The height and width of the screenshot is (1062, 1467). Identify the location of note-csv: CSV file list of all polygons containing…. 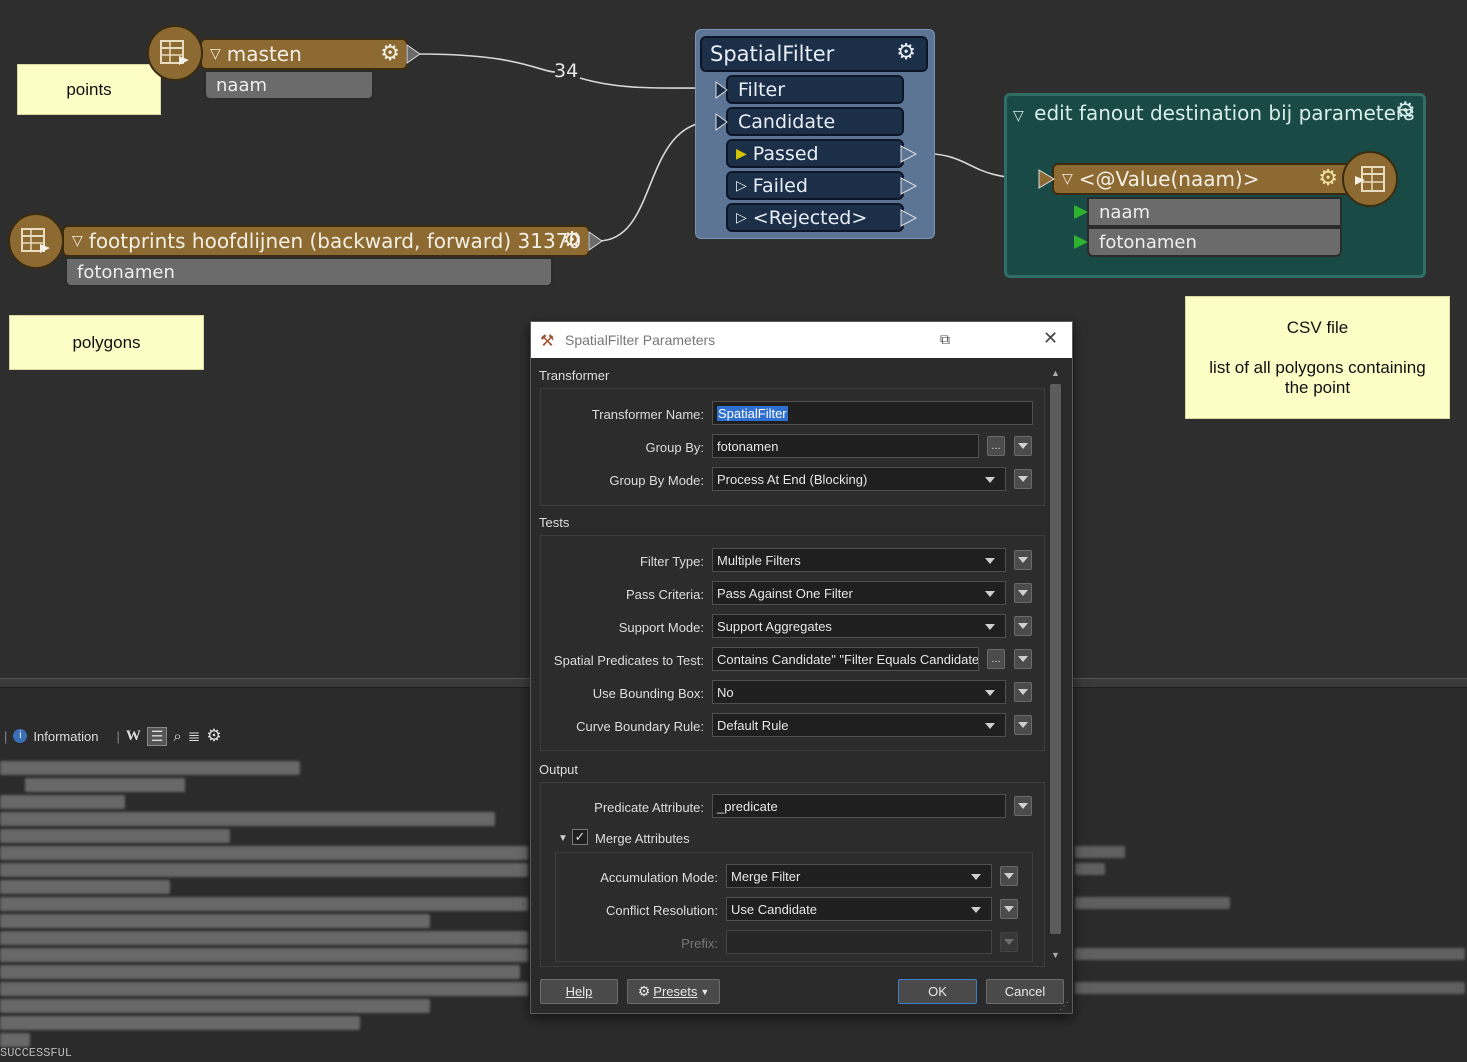
(1317, 357).